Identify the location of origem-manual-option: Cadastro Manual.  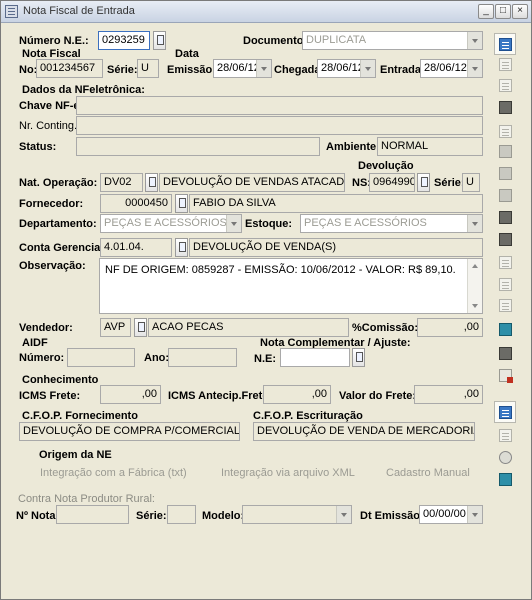
(428, 473).